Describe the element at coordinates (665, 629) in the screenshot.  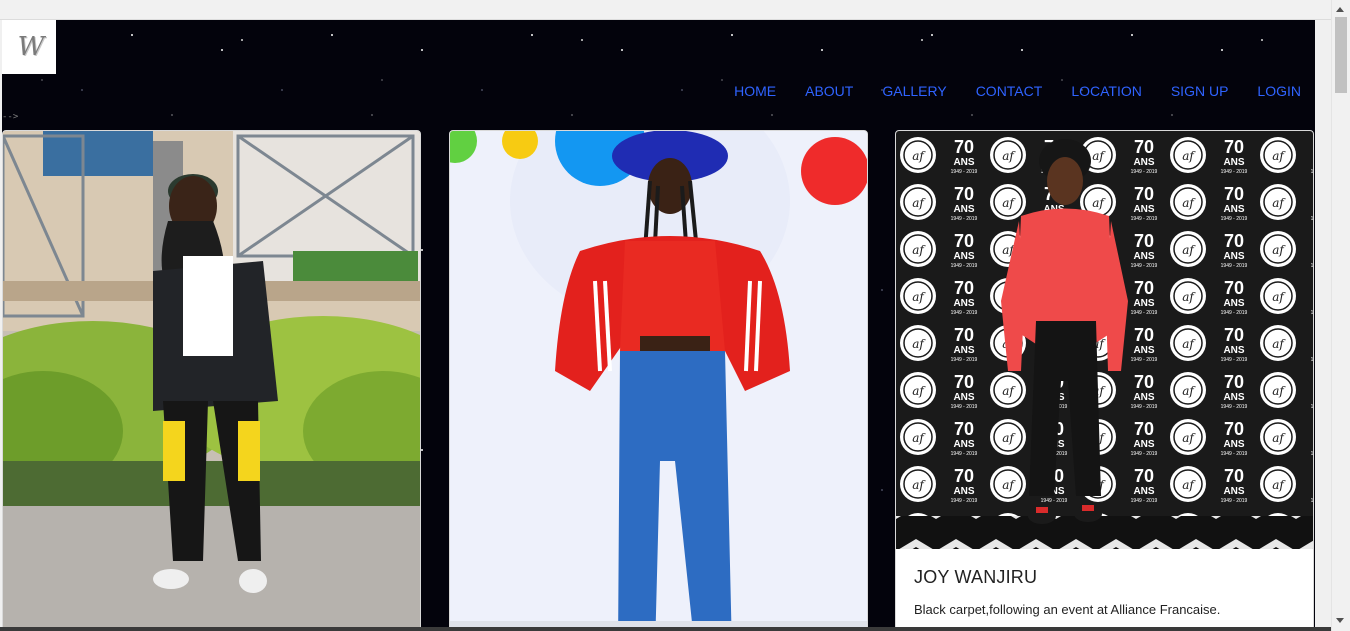
I see `bottom-edge` at that location.